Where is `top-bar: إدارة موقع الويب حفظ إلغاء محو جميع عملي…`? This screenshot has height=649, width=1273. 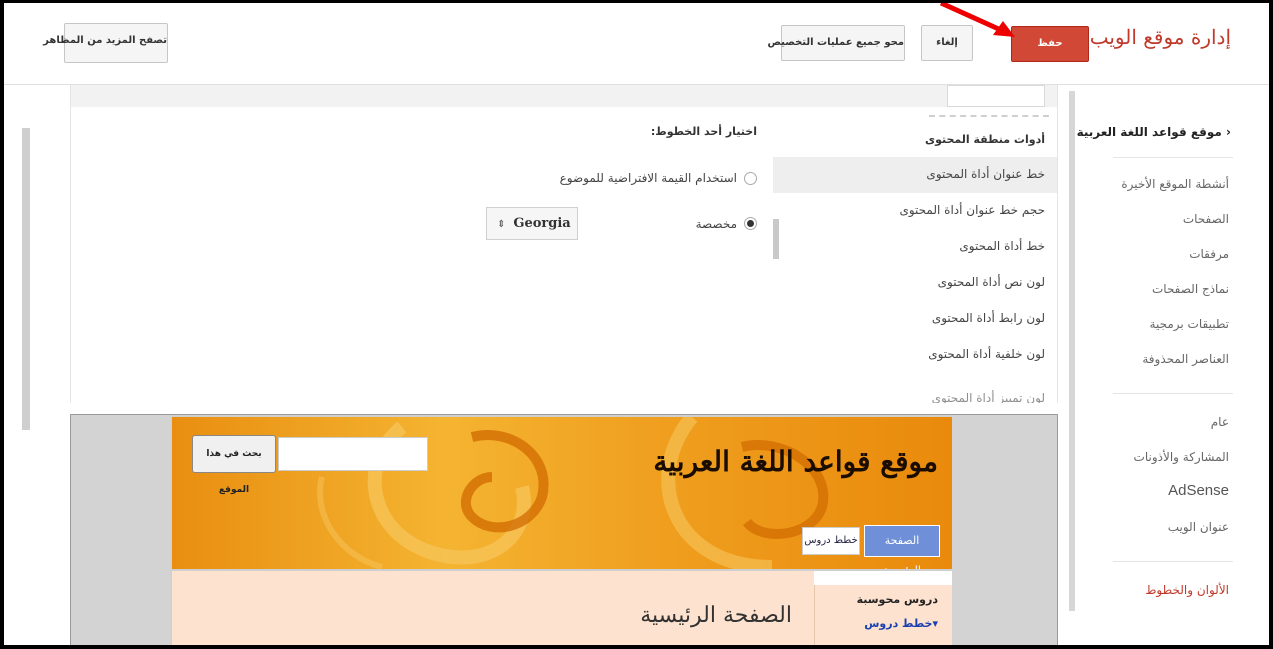
top-bar: إدارة موقع الويب حفظ إلغاء محو جميع عملي… is located at coordinates (636, 44).